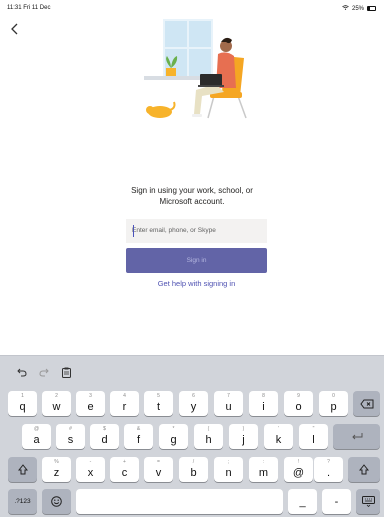 The height and width of the screenshot is (517, 384). I want to click on key-label: x, so click(90, 472).